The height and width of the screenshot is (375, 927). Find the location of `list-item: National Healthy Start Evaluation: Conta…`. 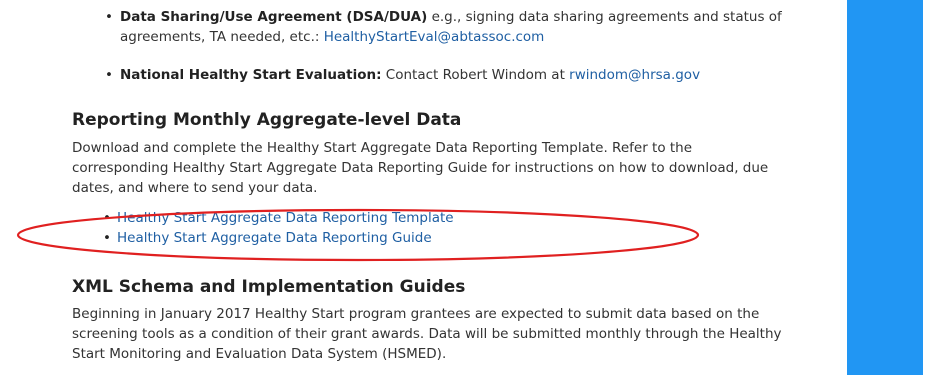

list-item: National Healthy Start Evaluation: Conta… is located at coordinates (445, 75).